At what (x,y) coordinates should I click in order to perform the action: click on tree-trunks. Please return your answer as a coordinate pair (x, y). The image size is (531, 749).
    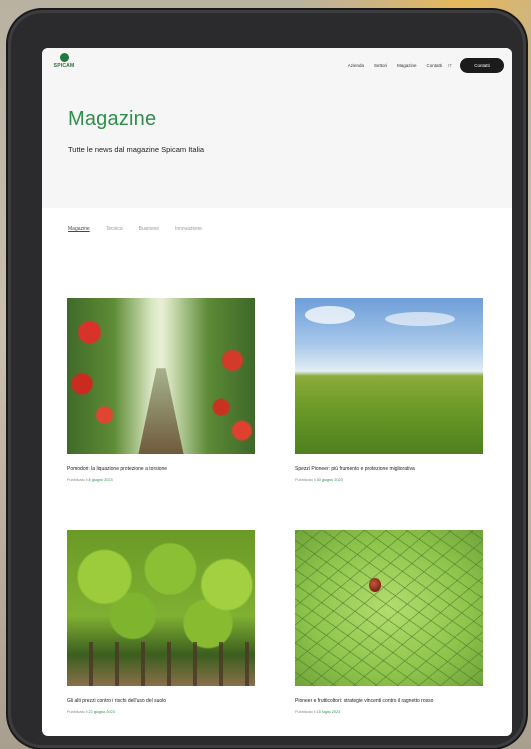
    Looking at the image, I should click on (161, 664).